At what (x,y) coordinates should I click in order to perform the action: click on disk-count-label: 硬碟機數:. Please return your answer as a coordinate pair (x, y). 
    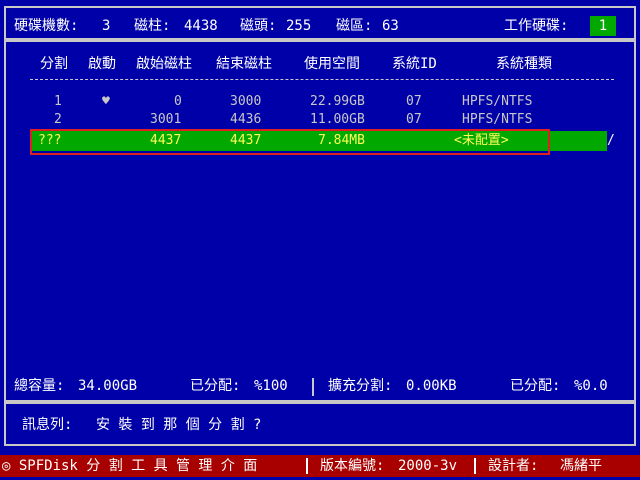
    Looking at the image, I should click on (46, 26).